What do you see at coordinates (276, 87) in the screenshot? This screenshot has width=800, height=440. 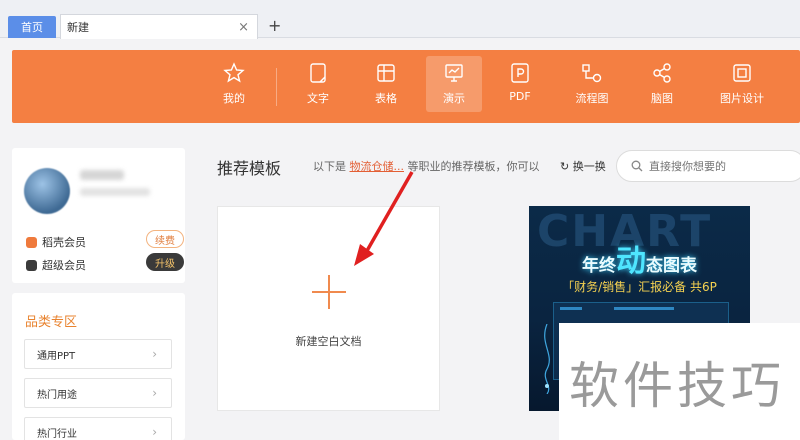 I see `toolbar-divider` at bounding box center [276, 87].